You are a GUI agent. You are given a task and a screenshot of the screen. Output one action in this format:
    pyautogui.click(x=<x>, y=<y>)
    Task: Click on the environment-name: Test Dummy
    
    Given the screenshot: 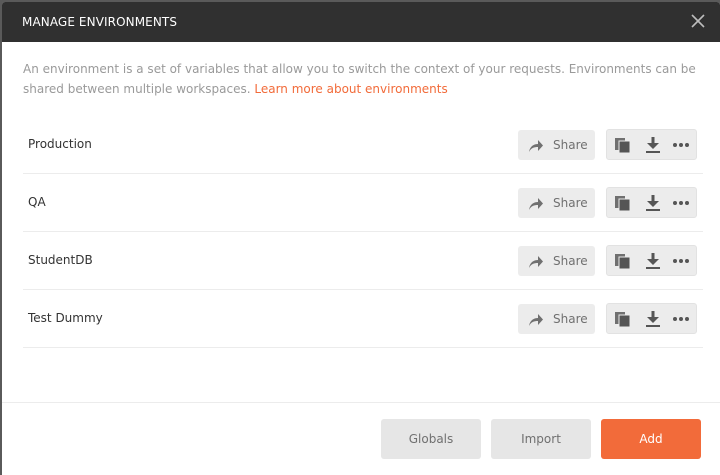 What is the action you would take?
    pyautogui.click(x=65, y=318)
    